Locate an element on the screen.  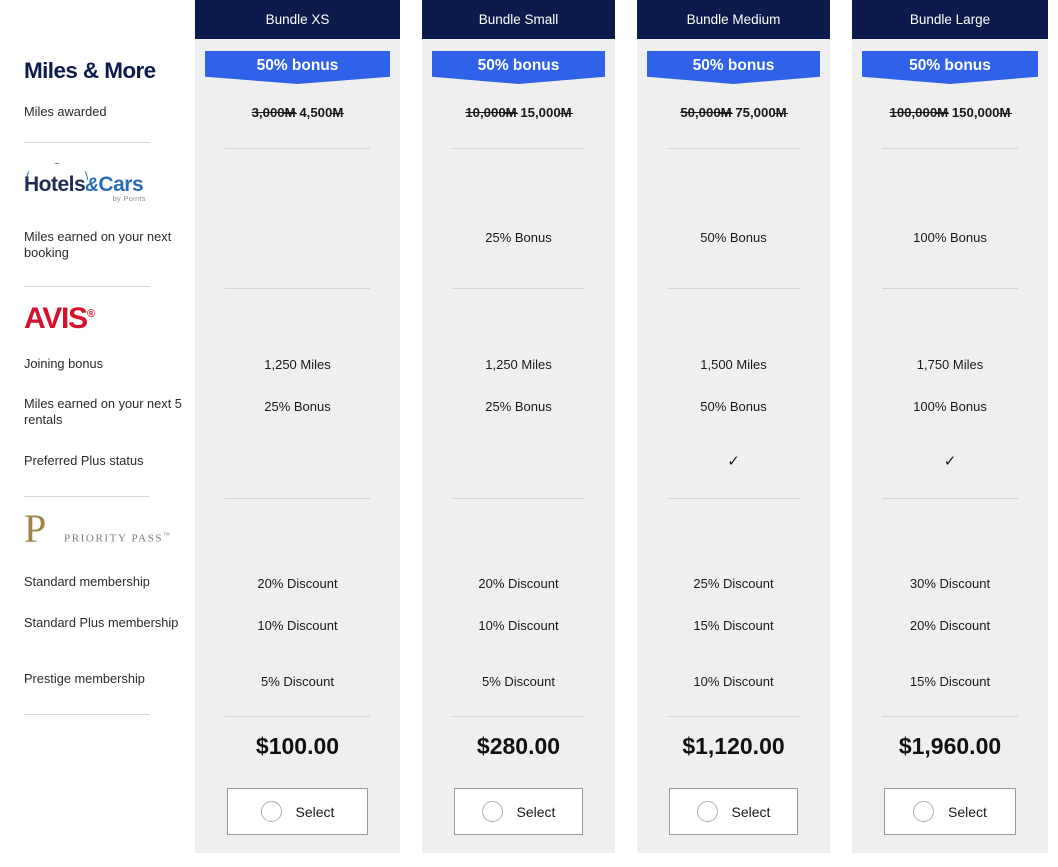
brand-logo-priority-pass: P PRIORITY PASS™ is located at coordinates (104, 531).